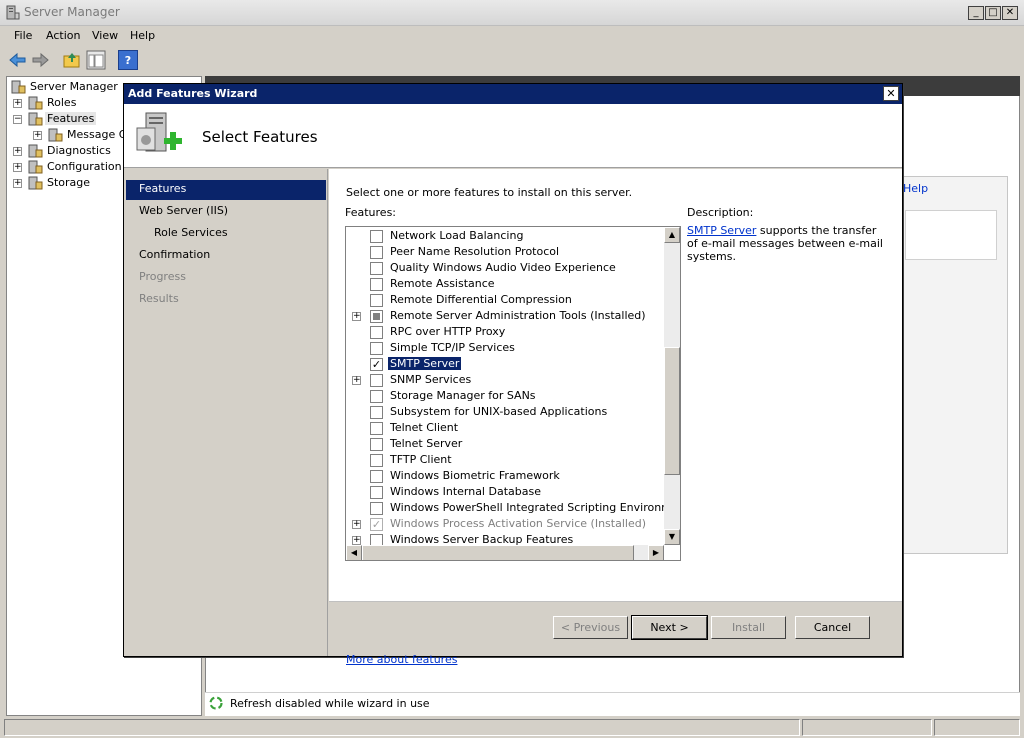 Image resolution: width=1024 pixels, height=738 pixels. I want to click on feature-row: Telnet Server, so click(505, 444).